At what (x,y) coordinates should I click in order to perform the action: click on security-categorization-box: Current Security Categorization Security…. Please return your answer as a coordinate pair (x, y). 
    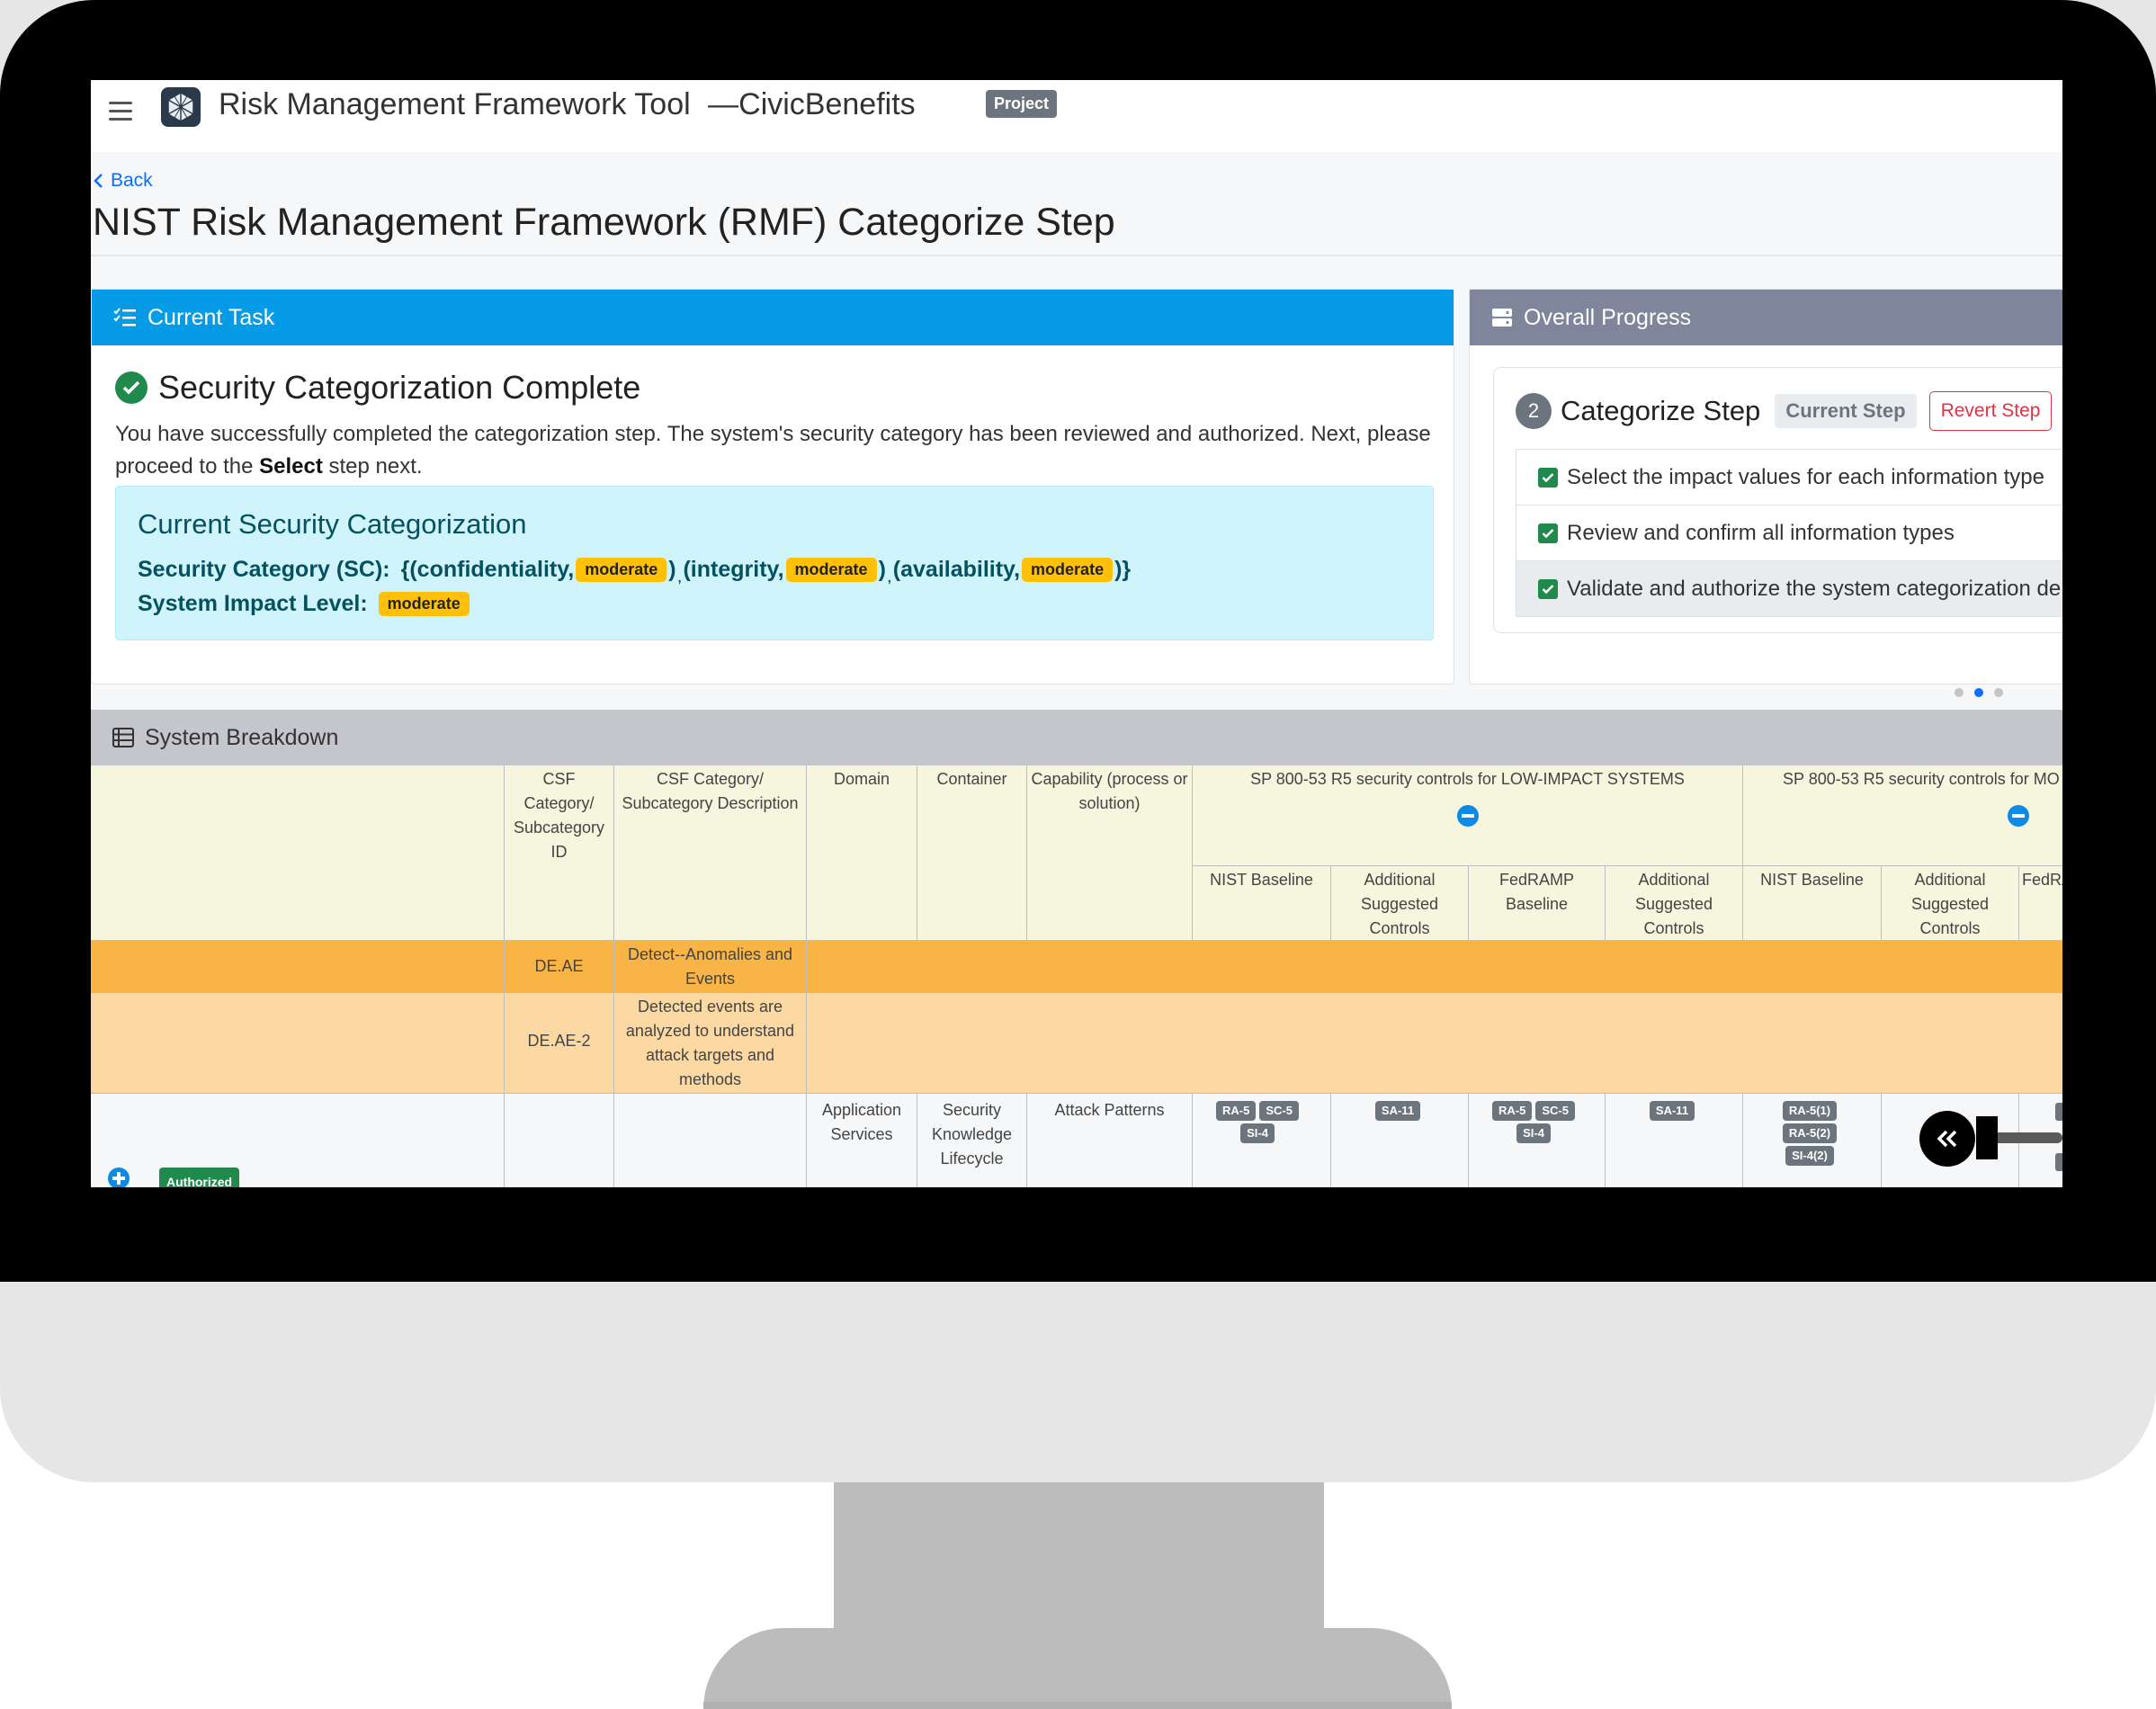
    Looking at the image, I should click on (774, 563).